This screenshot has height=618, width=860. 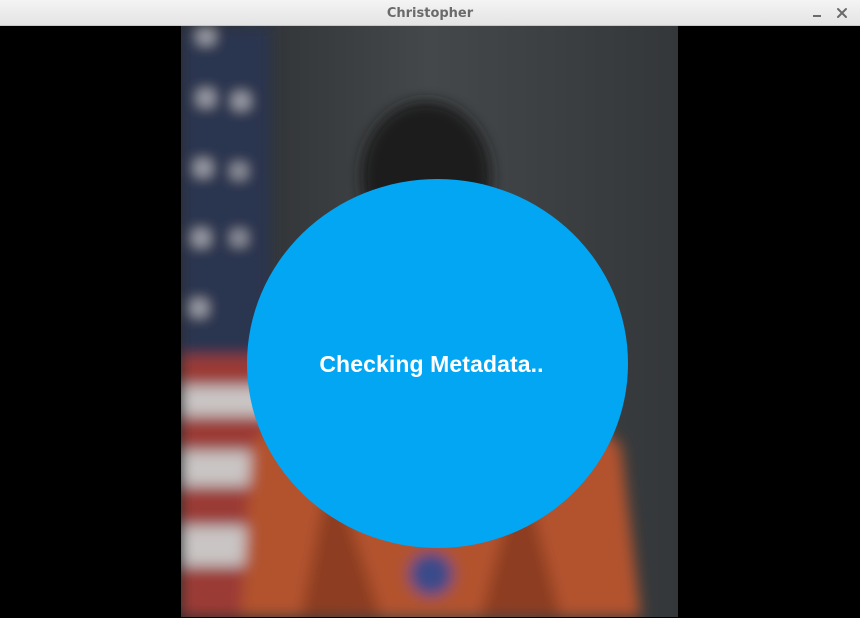 I want to click on window-title: Christopher, so click(x=430, y=13).